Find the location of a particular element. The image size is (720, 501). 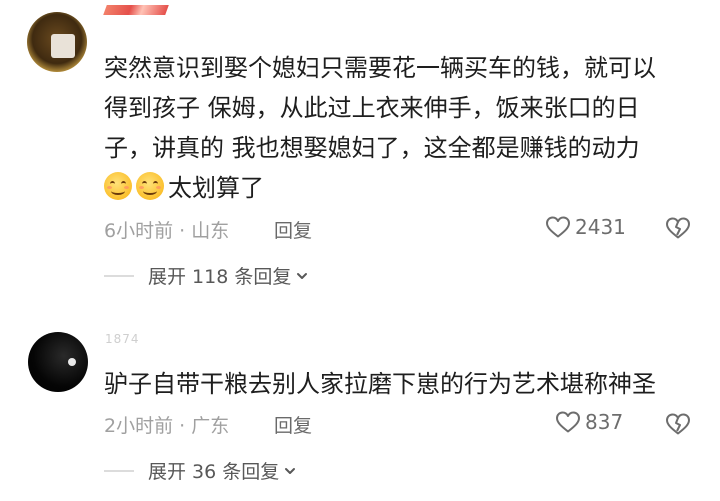

username: 1874 is located at coordinates (122, 339).